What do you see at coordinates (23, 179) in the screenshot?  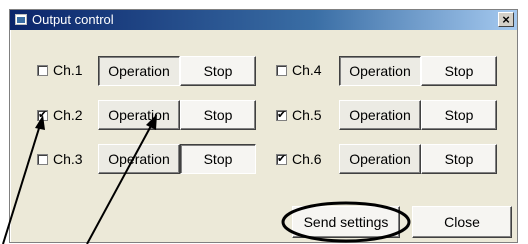 I see `annotation-arrow-checkbox` at bounding box center [23, 179].